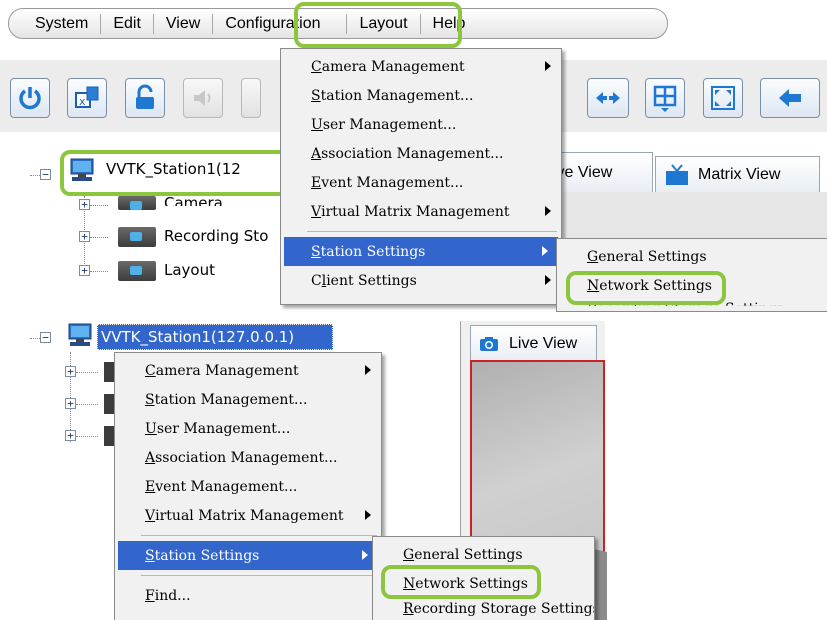 The width and height of the screenshot is (827, 620). I want to click on layout-folder-icon, so click(137, 271).